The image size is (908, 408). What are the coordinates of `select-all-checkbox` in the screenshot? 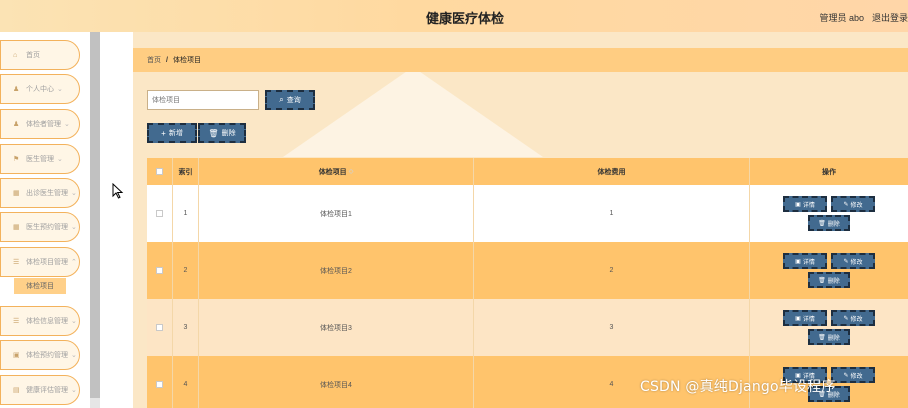 It's located at (159, 171).